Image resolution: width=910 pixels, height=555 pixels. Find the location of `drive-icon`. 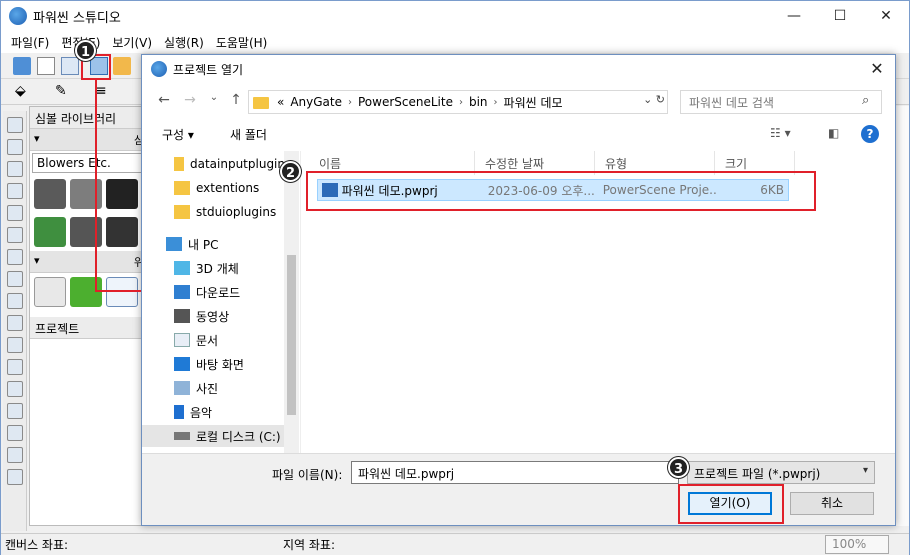

drive-icon is located at coordinates (182, 436).